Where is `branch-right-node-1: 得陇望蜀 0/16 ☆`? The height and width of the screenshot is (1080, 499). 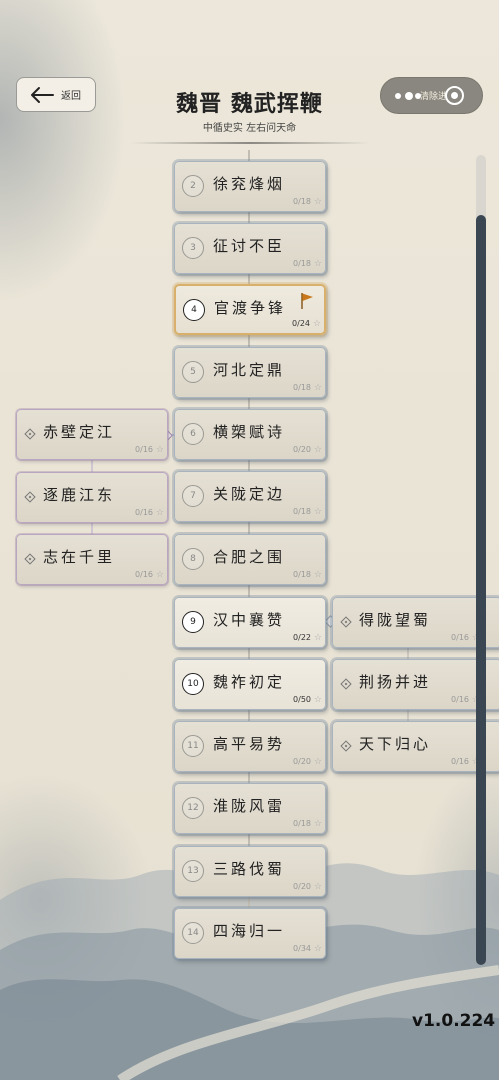 branch-right-node-1: 得陇望蜀 0/16 ☆ is located at coordinates (415, 622).